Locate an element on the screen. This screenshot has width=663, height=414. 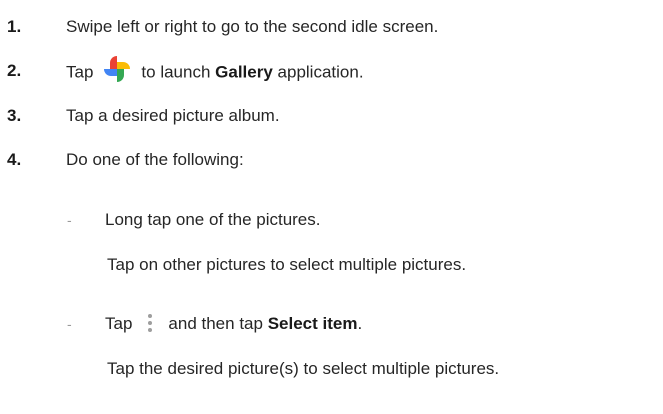
step-text: Tap a desired picture album. is located at coordinates (173, 115).